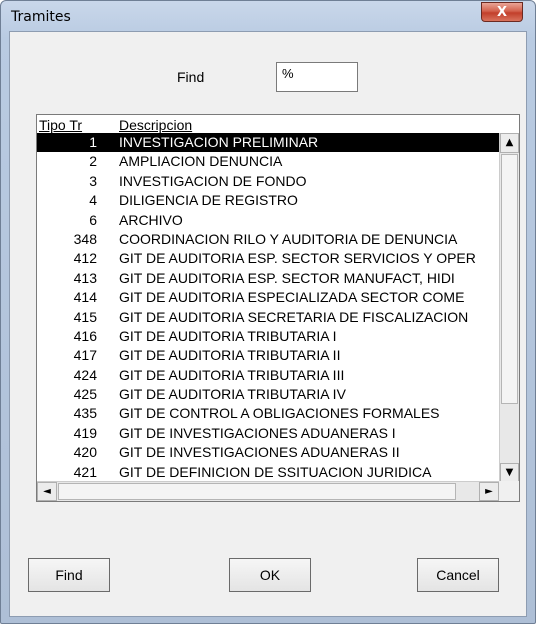 This screenshot has height=626, width=538. What do you see at coordinates (85, 471) in the screenshot?
I see `row-tipo: 421` at bounding box center [85, 471].